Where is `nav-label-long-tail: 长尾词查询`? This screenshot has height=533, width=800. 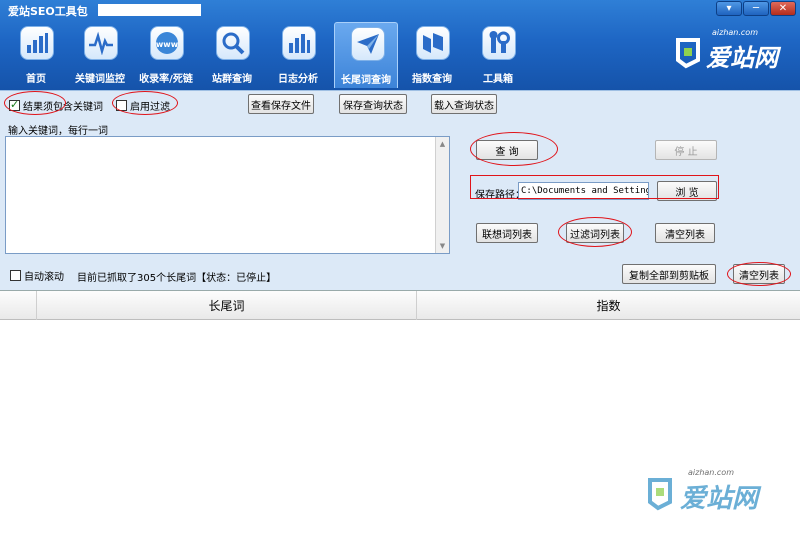
nav-label-long-tail: 长尾词查询 is located at coordinates (366, 80).